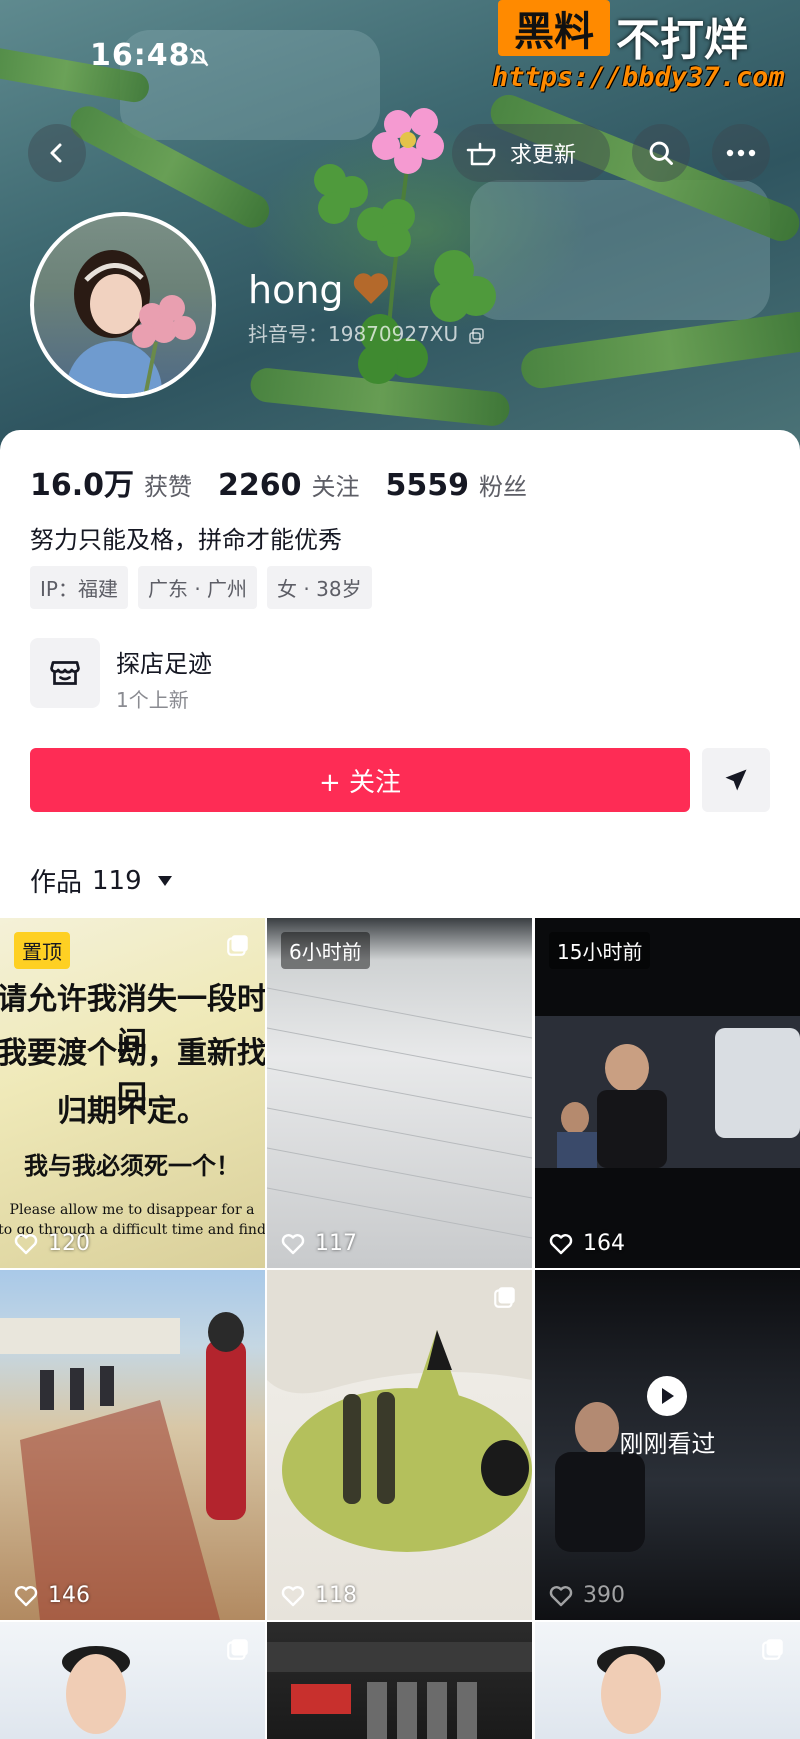  I want to click on tile-caption-line: 我与我必须死一个！, so click(132, 1165).